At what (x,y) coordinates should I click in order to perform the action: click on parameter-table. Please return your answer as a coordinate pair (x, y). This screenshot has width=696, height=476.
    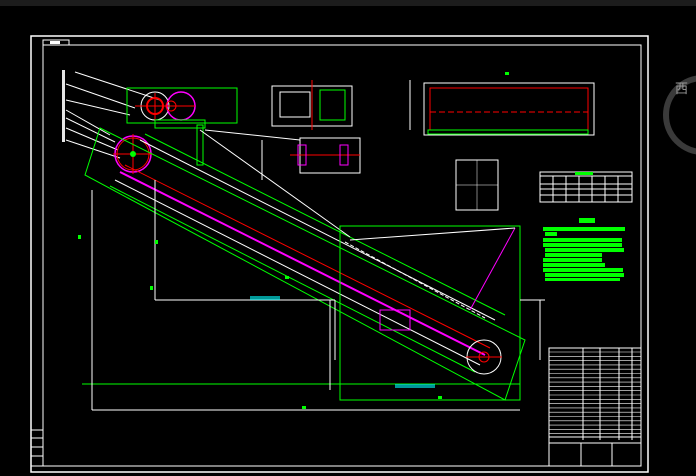
    Looking at the image, I should click on (586, 187).